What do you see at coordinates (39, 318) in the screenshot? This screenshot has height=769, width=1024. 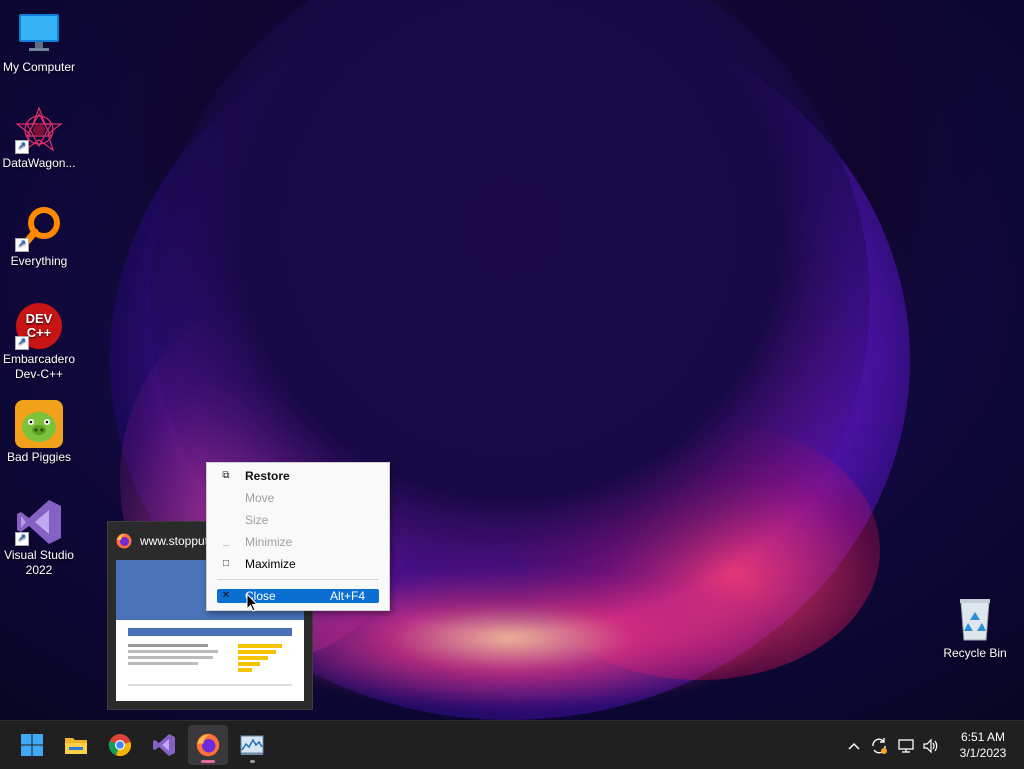 I see `svg-text: DEV` at bounding box center [39, 318].